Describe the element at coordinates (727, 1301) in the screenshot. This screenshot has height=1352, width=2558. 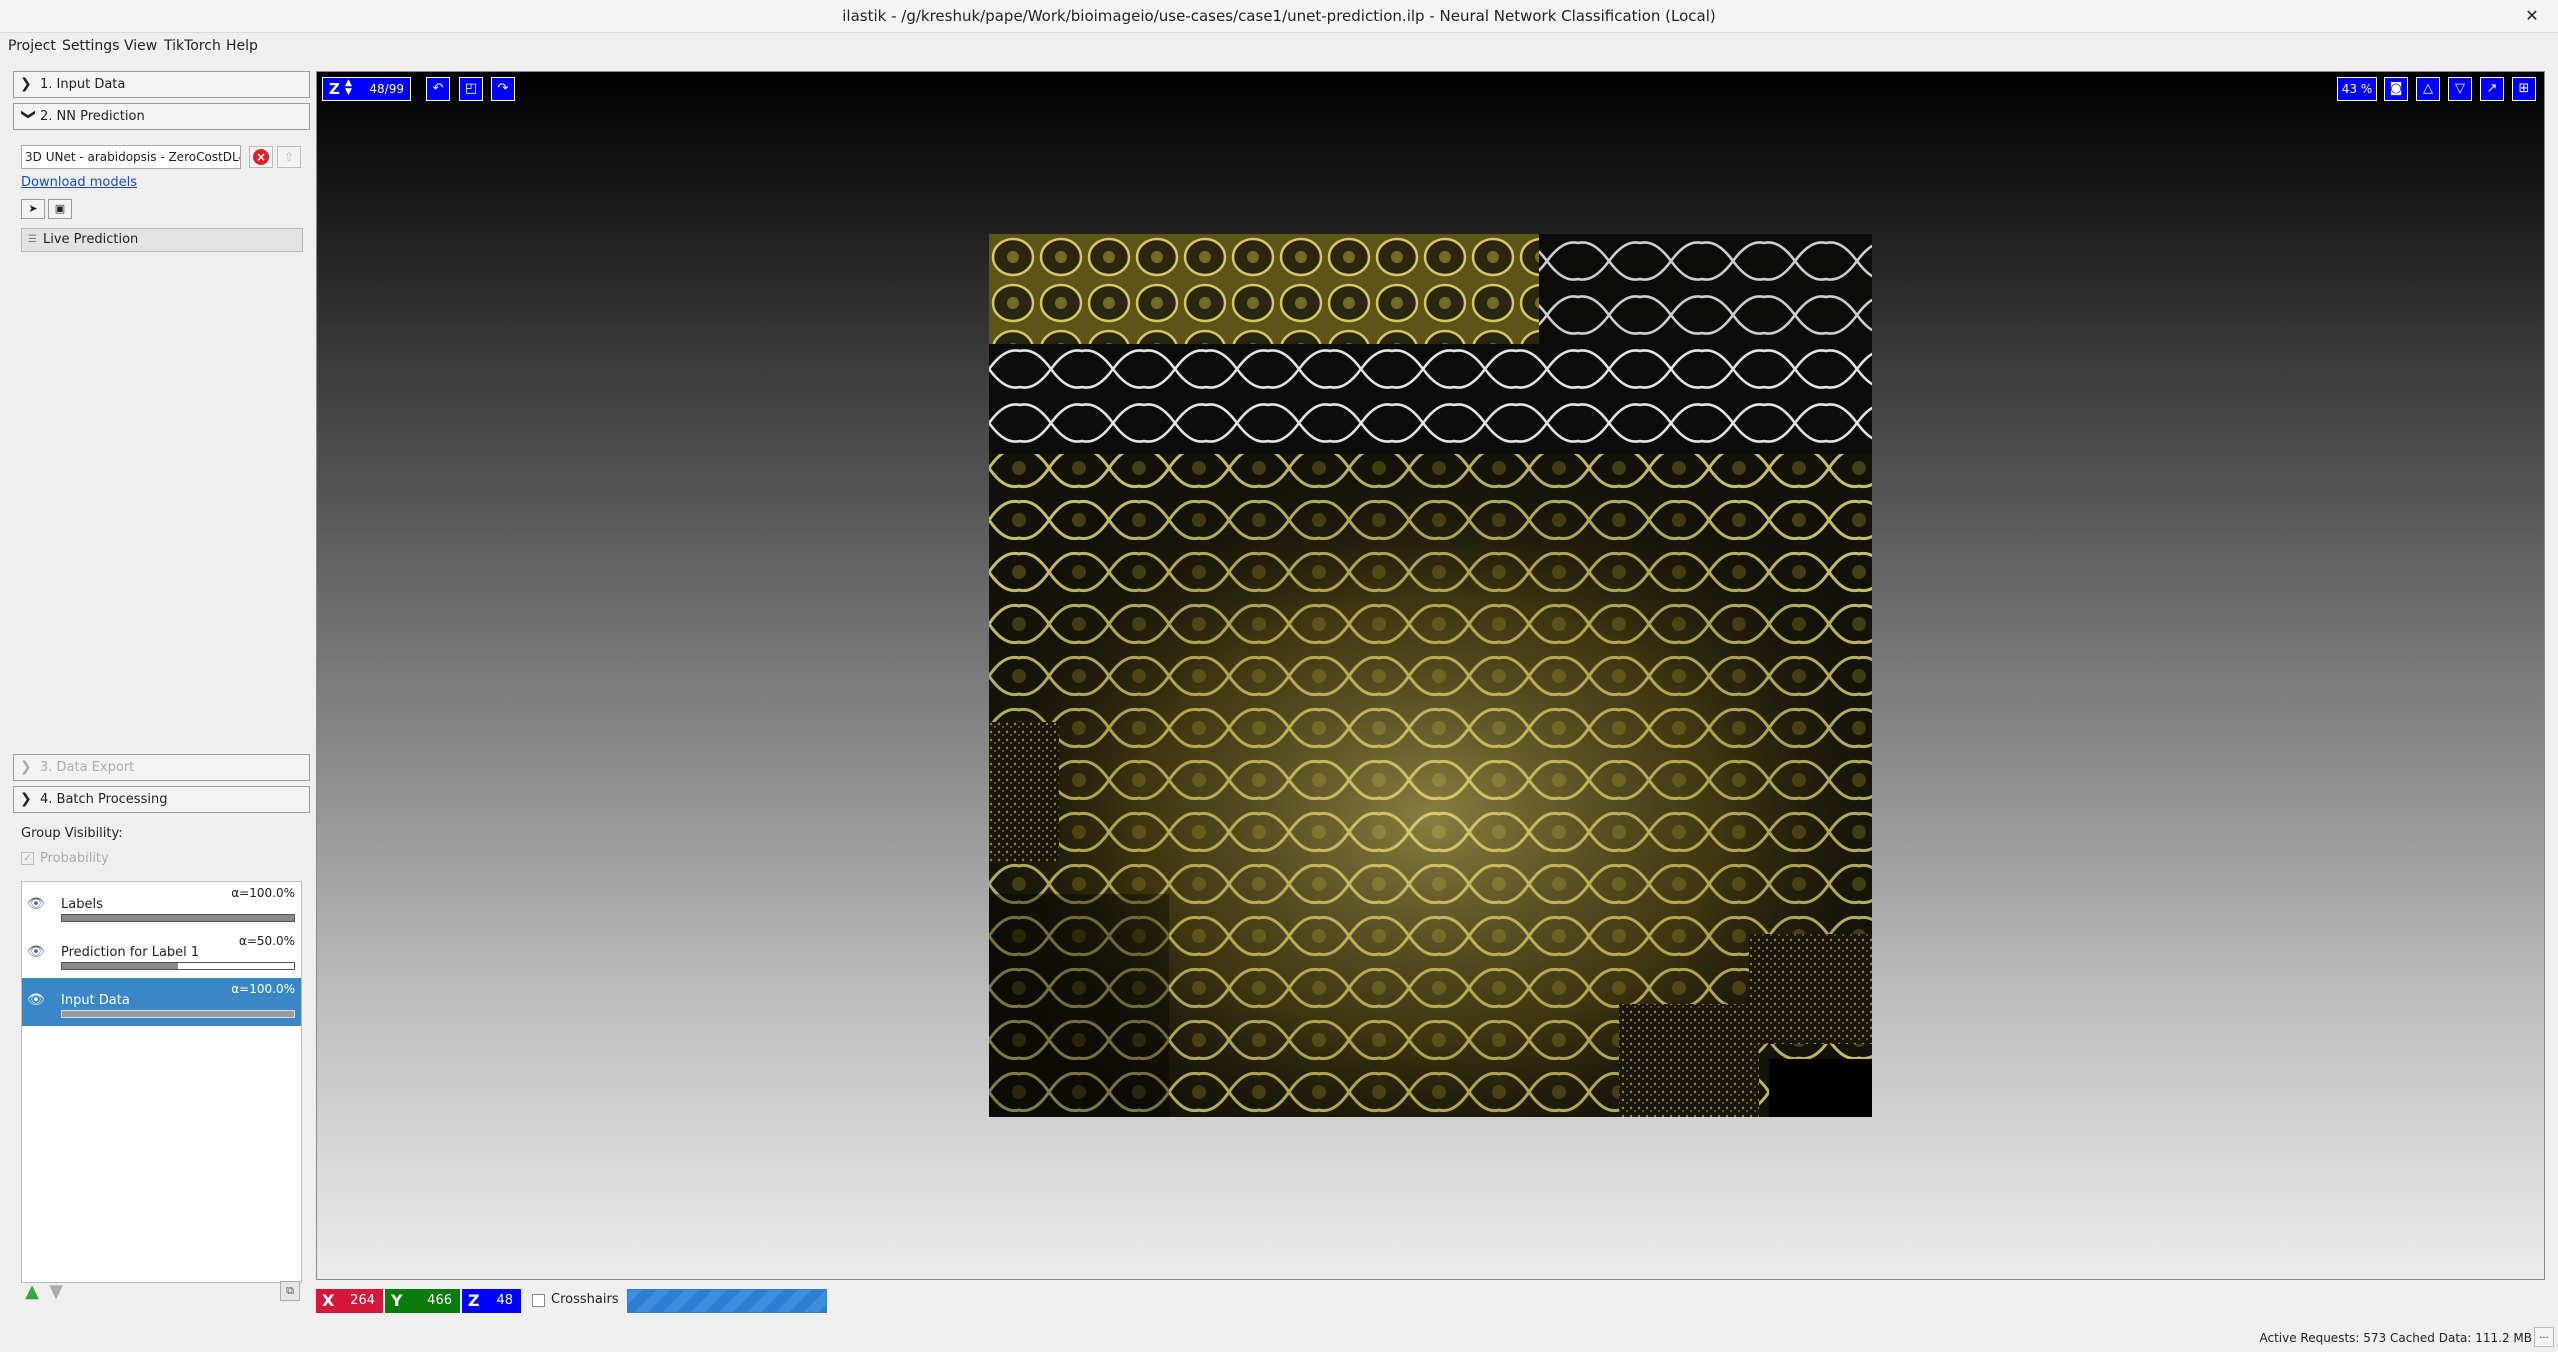
I see `progress-bar` at that location.